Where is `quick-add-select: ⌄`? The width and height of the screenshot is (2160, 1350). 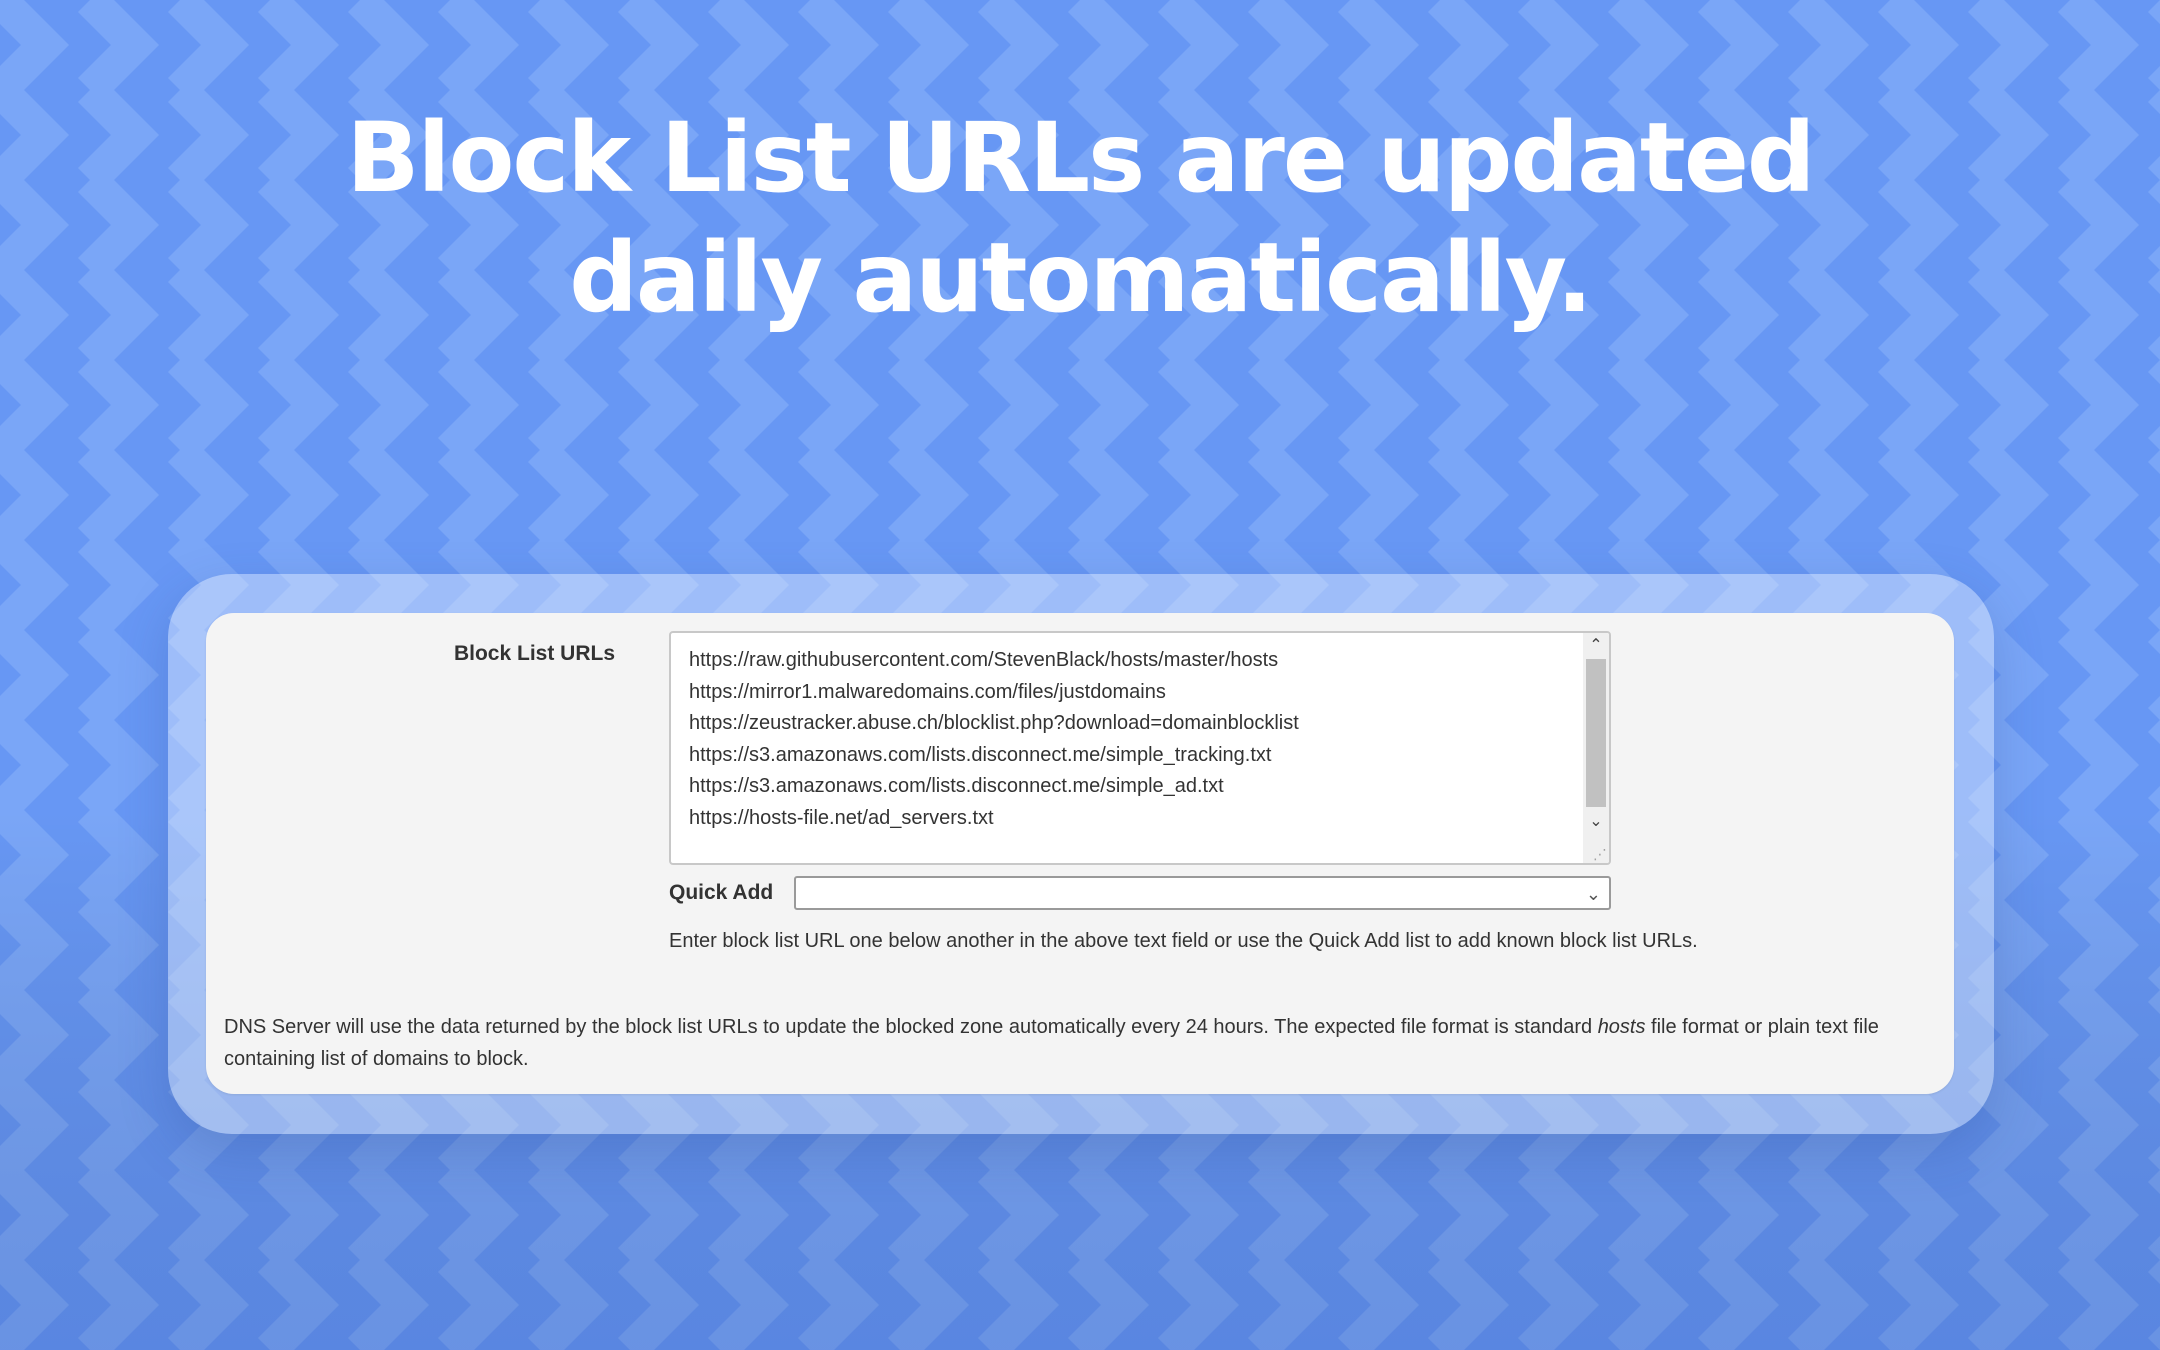
quick-add-select: ⌄ is located at coordinates (1202, 893).